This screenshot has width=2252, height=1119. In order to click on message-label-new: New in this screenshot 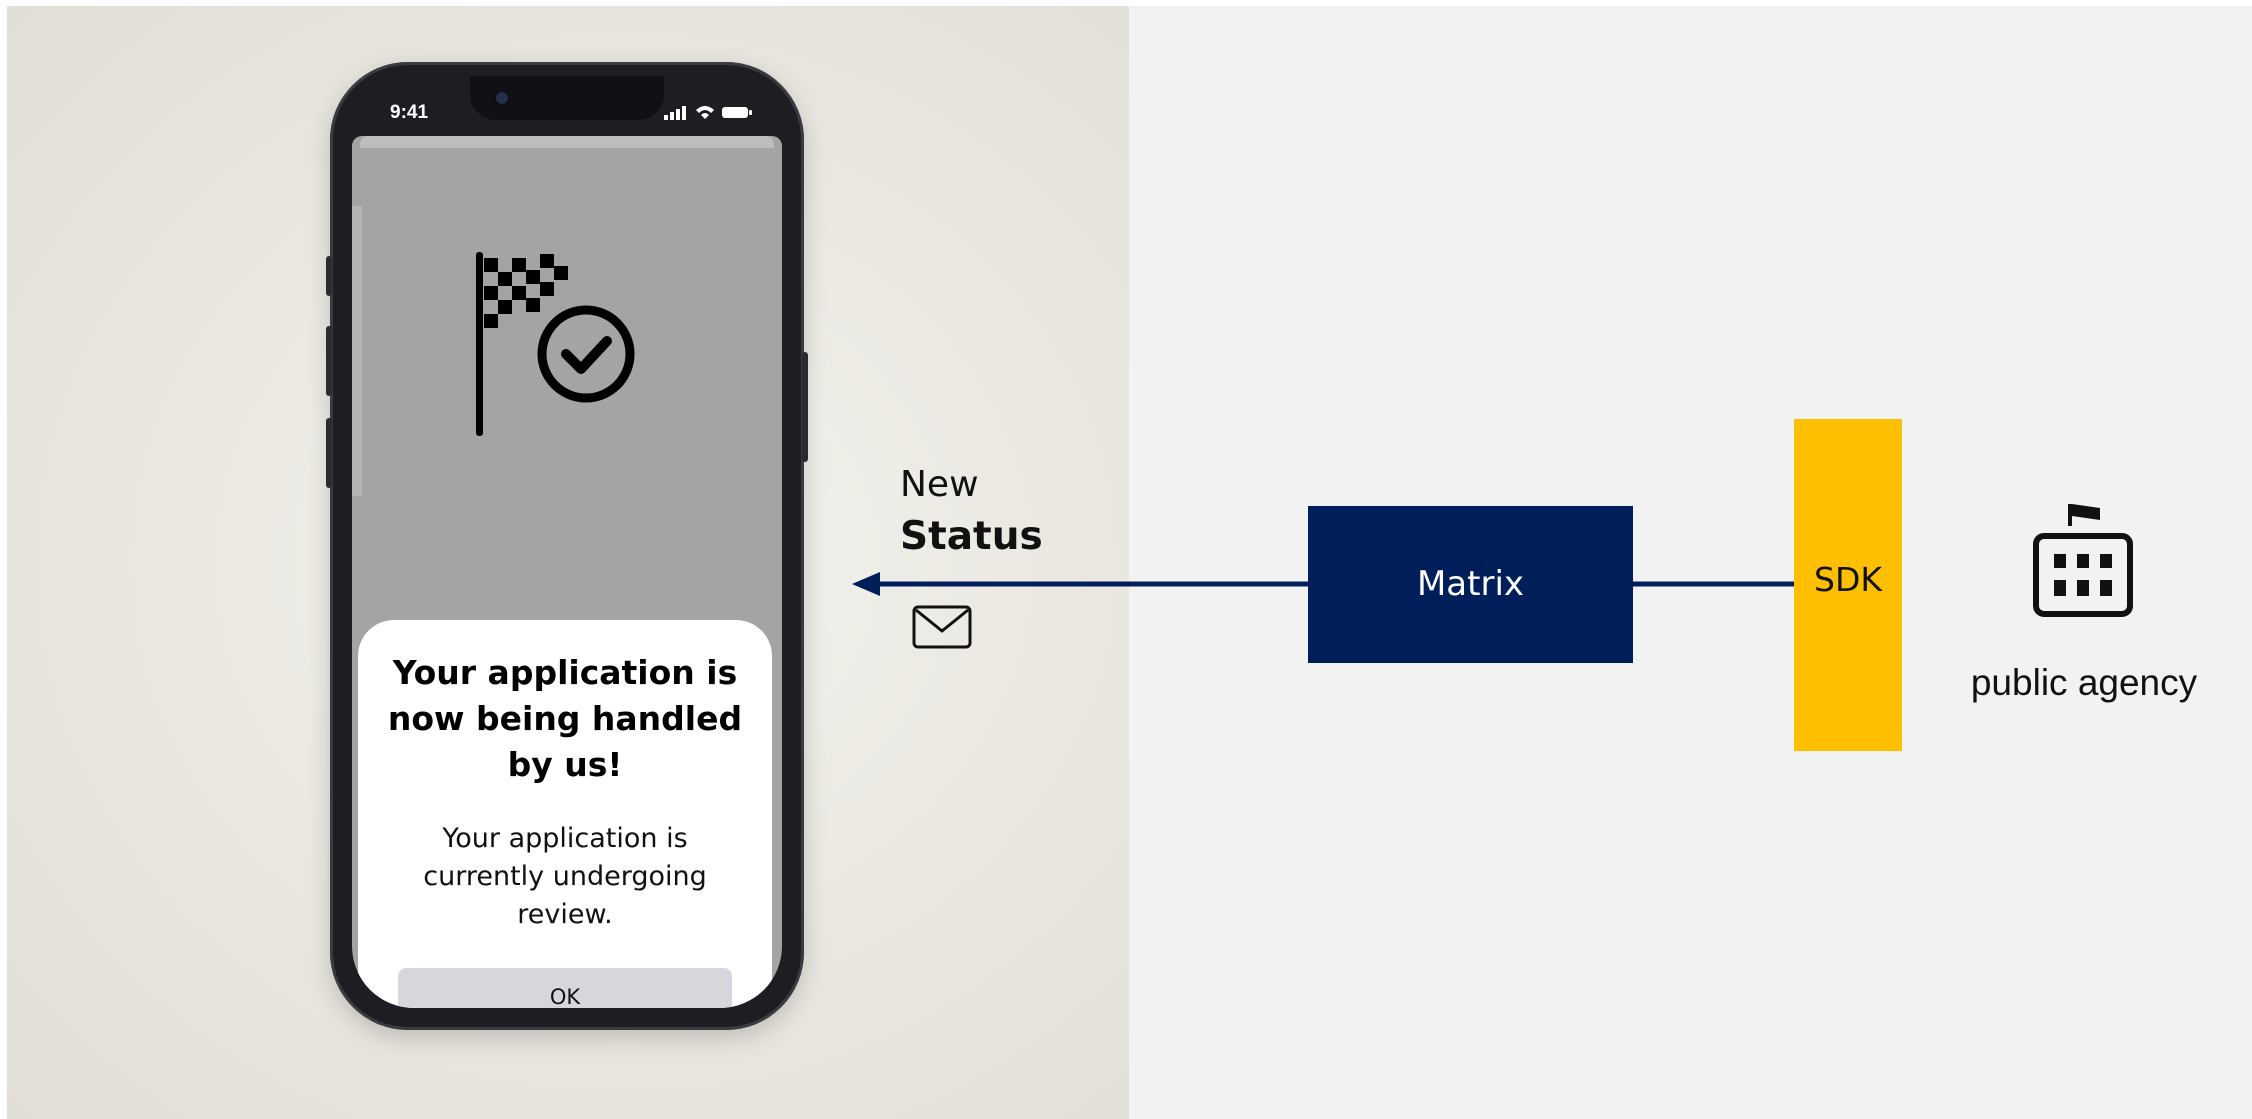, I will do `click(939, 484)`.